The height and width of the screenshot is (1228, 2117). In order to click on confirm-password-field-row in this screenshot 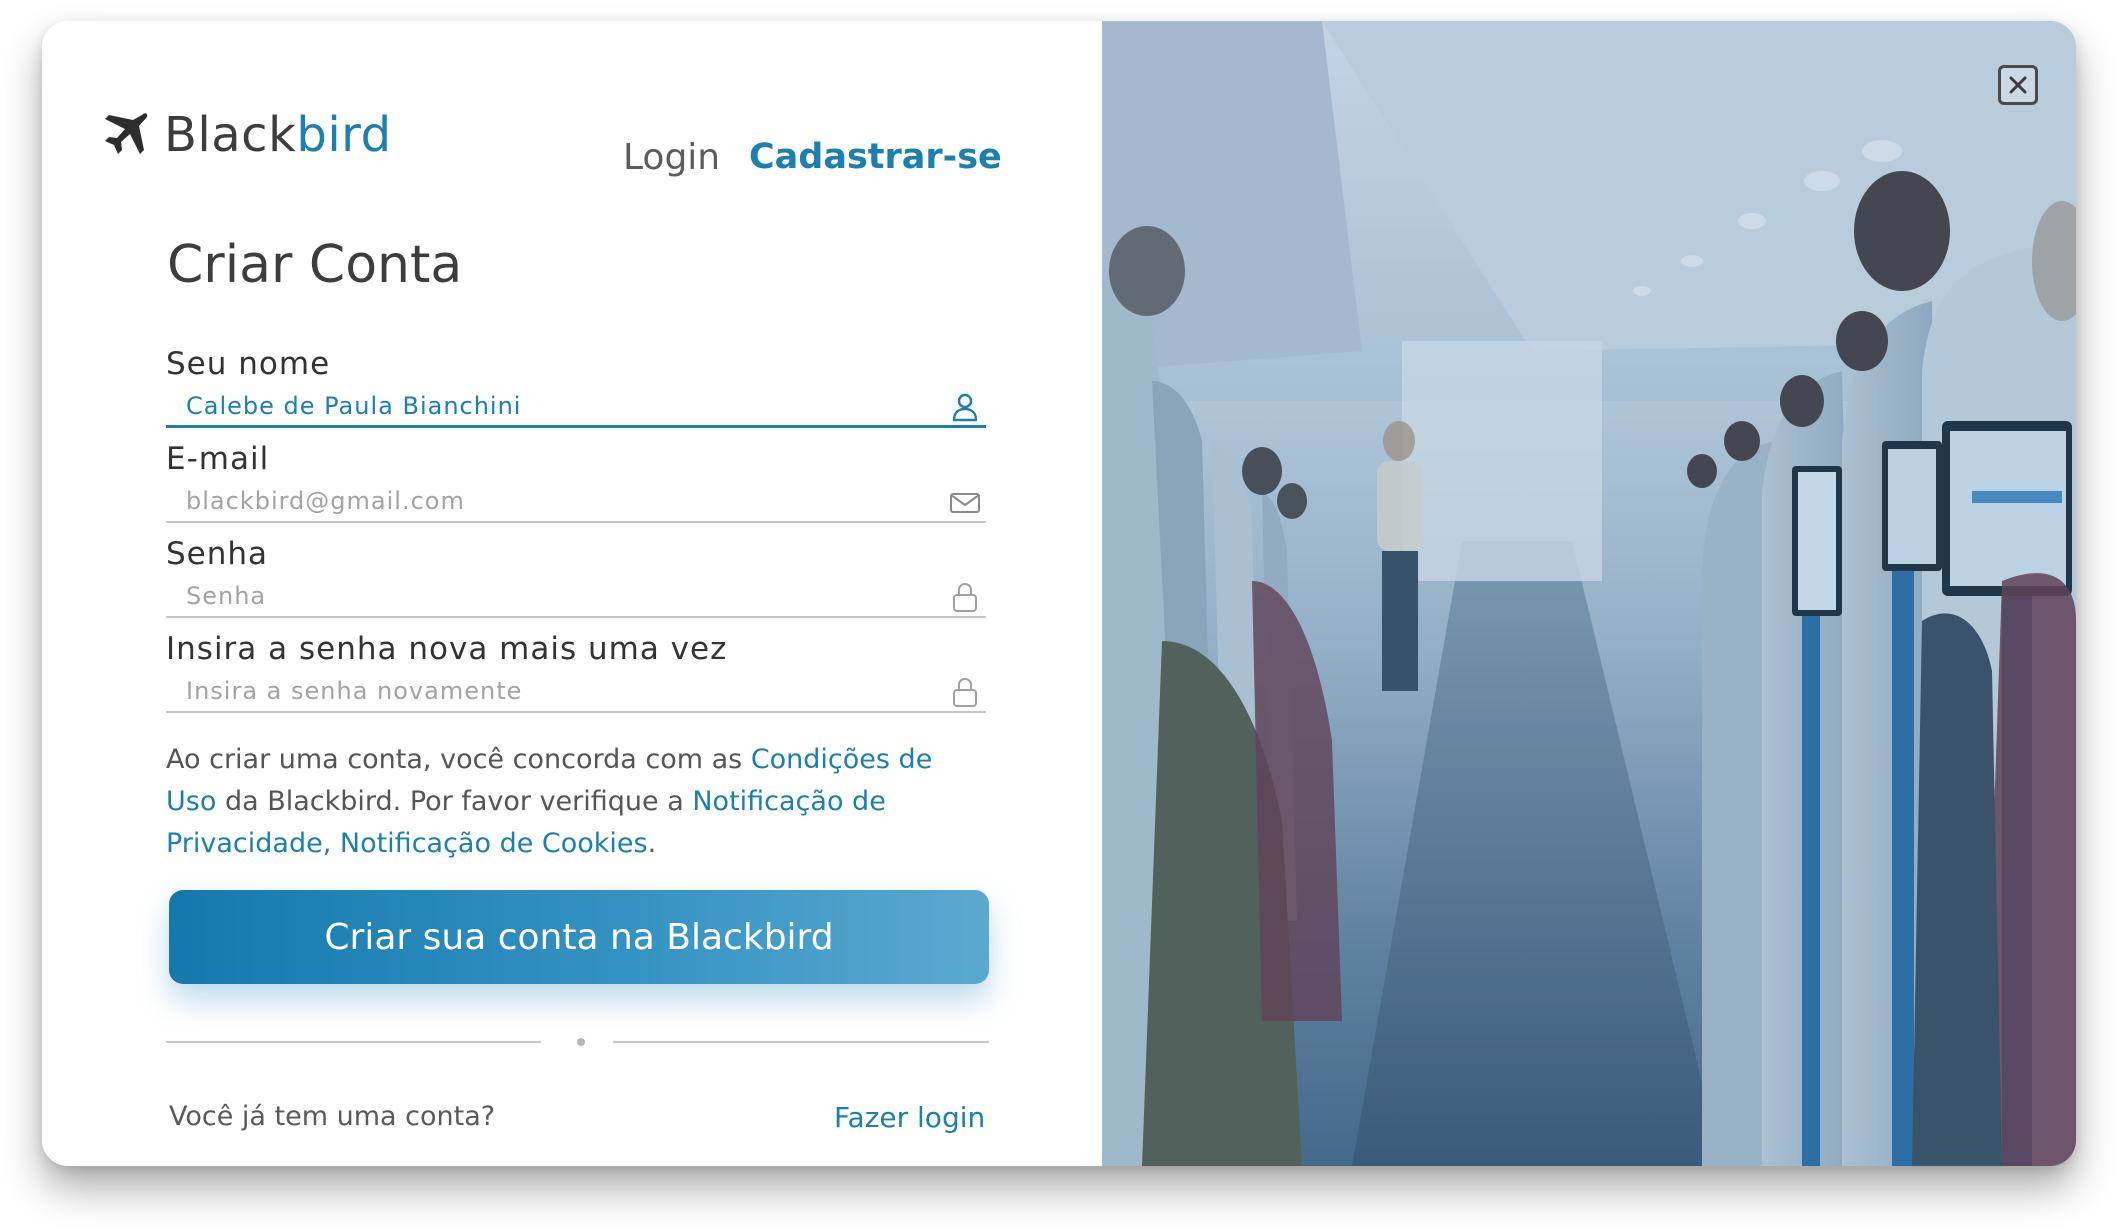, I will do `click(576, 693)`.